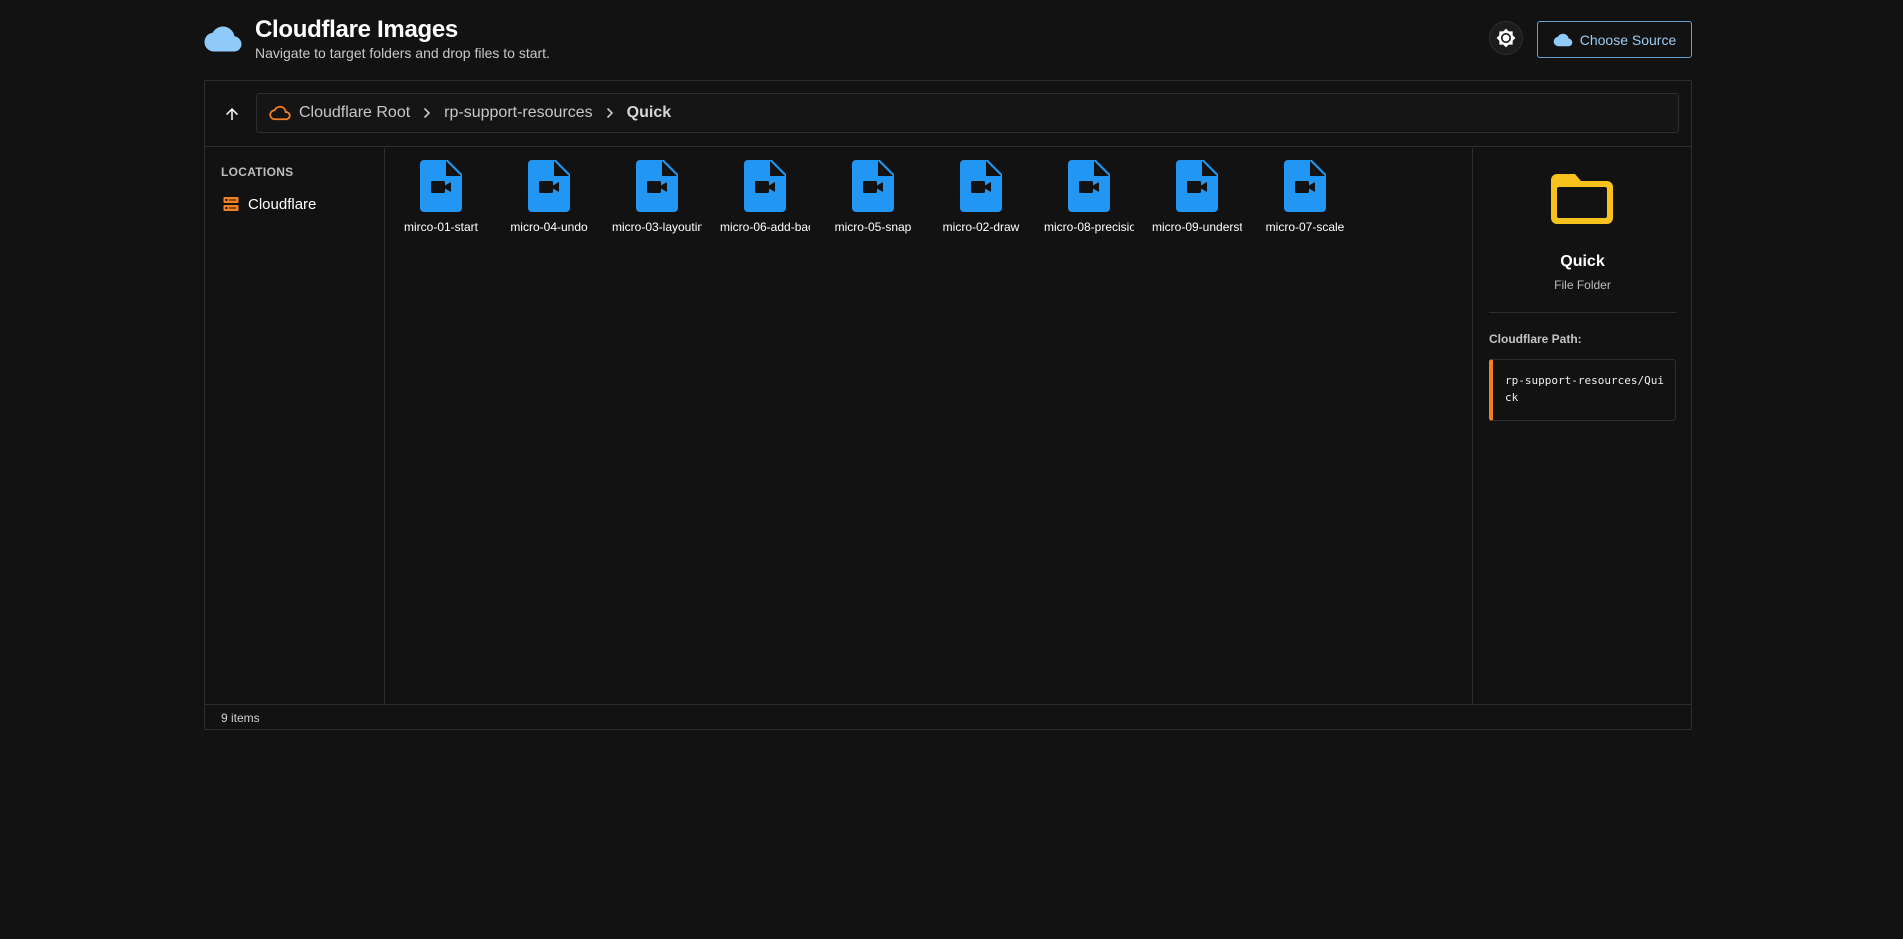 The width and height of the screenshot is (1903, 939). I want to click on file-name: micro-03-layouting.mp4, so click(657, 227).